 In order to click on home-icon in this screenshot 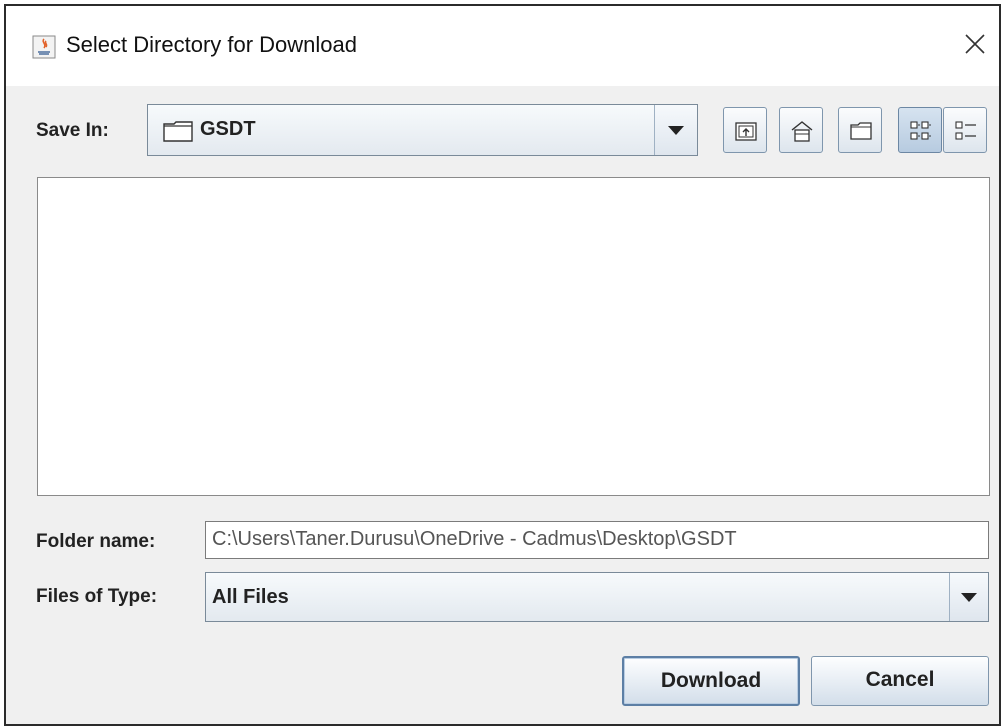, I will do `click(802, 131)`.